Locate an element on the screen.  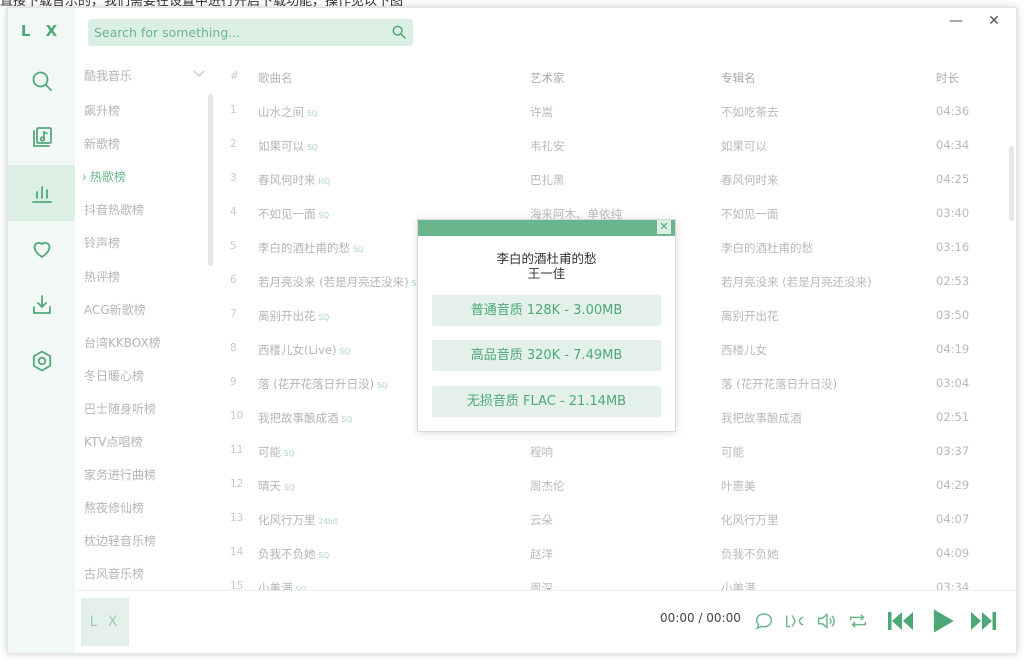
song-number: 13 is located at coordinates (237, 518).